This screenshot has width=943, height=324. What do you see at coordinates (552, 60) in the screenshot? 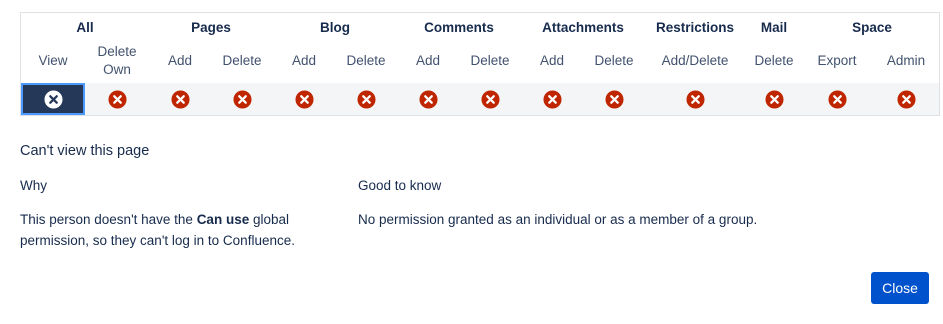
I see `column-header-attachments-add: Add` at bounding box center [552, 60].